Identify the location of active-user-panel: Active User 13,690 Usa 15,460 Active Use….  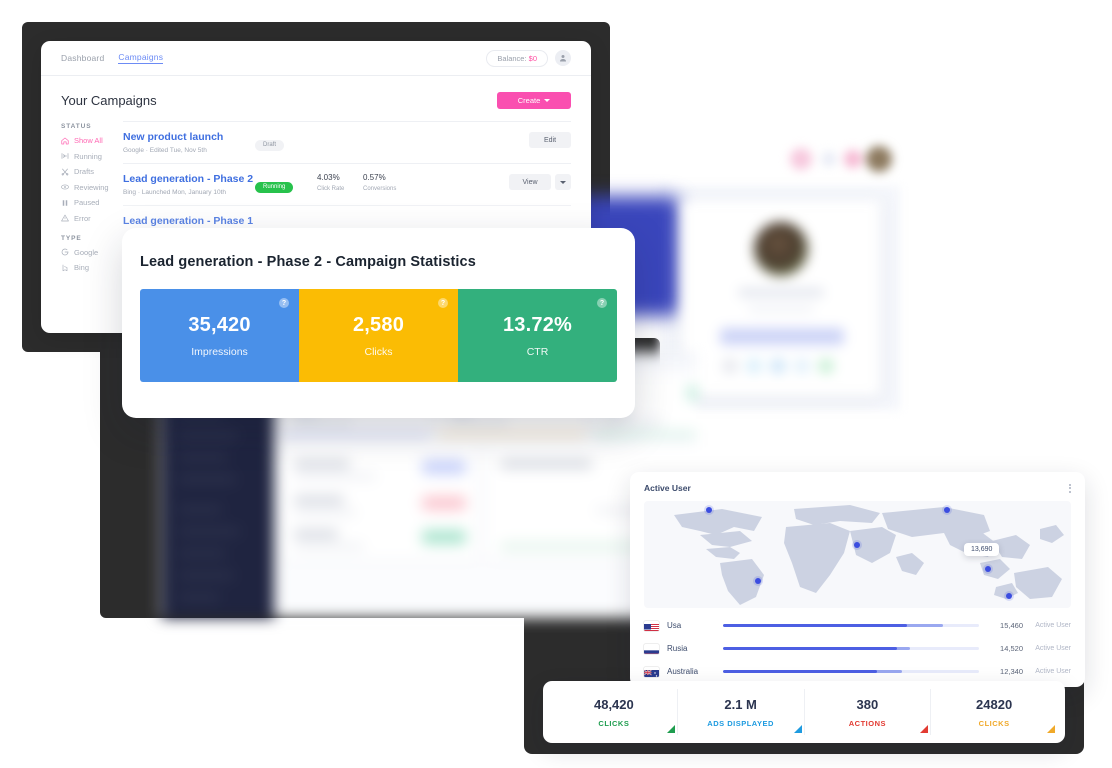
(857, 579).